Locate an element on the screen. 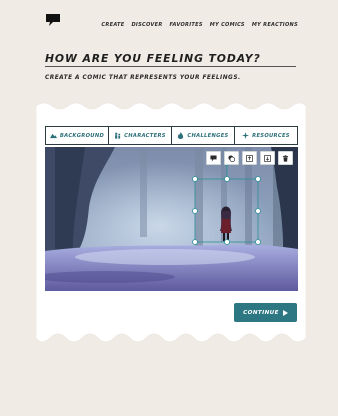 This screenshot has width=338, height=416. tab-resources: RESOURCES is located at coordinates (265, 135).